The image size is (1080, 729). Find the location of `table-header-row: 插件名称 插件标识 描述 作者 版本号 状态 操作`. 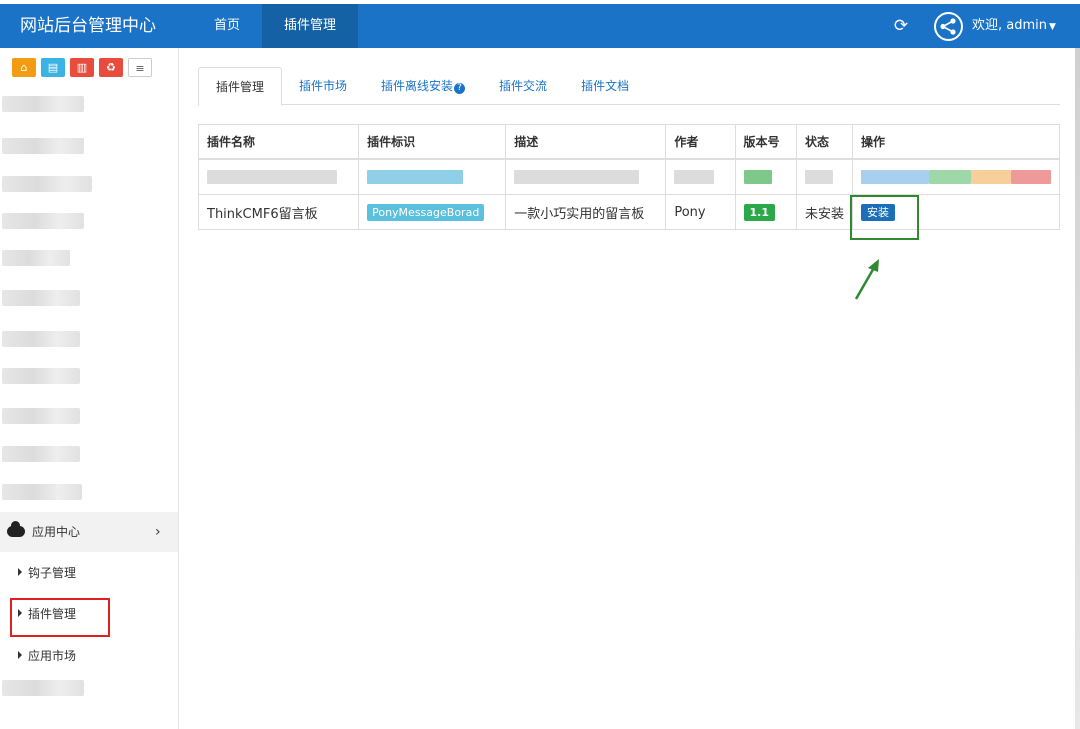

table-header-row: 插件名称 插件标识 描述 作者 版本号 状态 操作 is located at coordinates (628, 142).